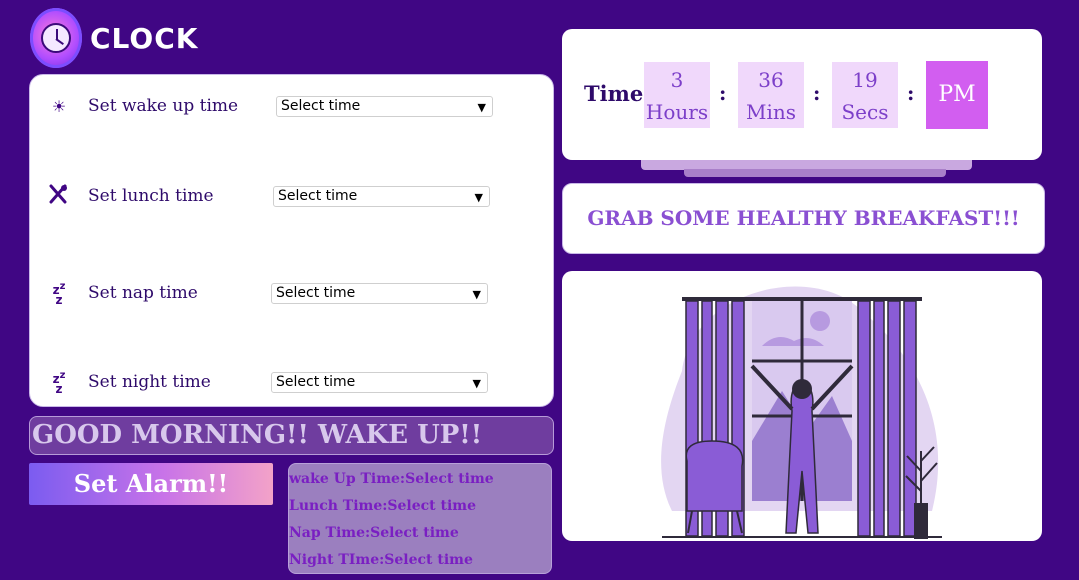 The image size is (1079, 580). I want to click on wake-up-row: ☀ Set wake up time Select time ▼, so click(291, 106).